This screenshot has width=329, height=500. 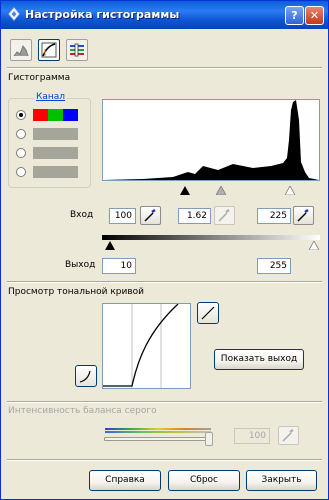 I want to click on gamma-eyedropper-button, so click(x=224, y=215).